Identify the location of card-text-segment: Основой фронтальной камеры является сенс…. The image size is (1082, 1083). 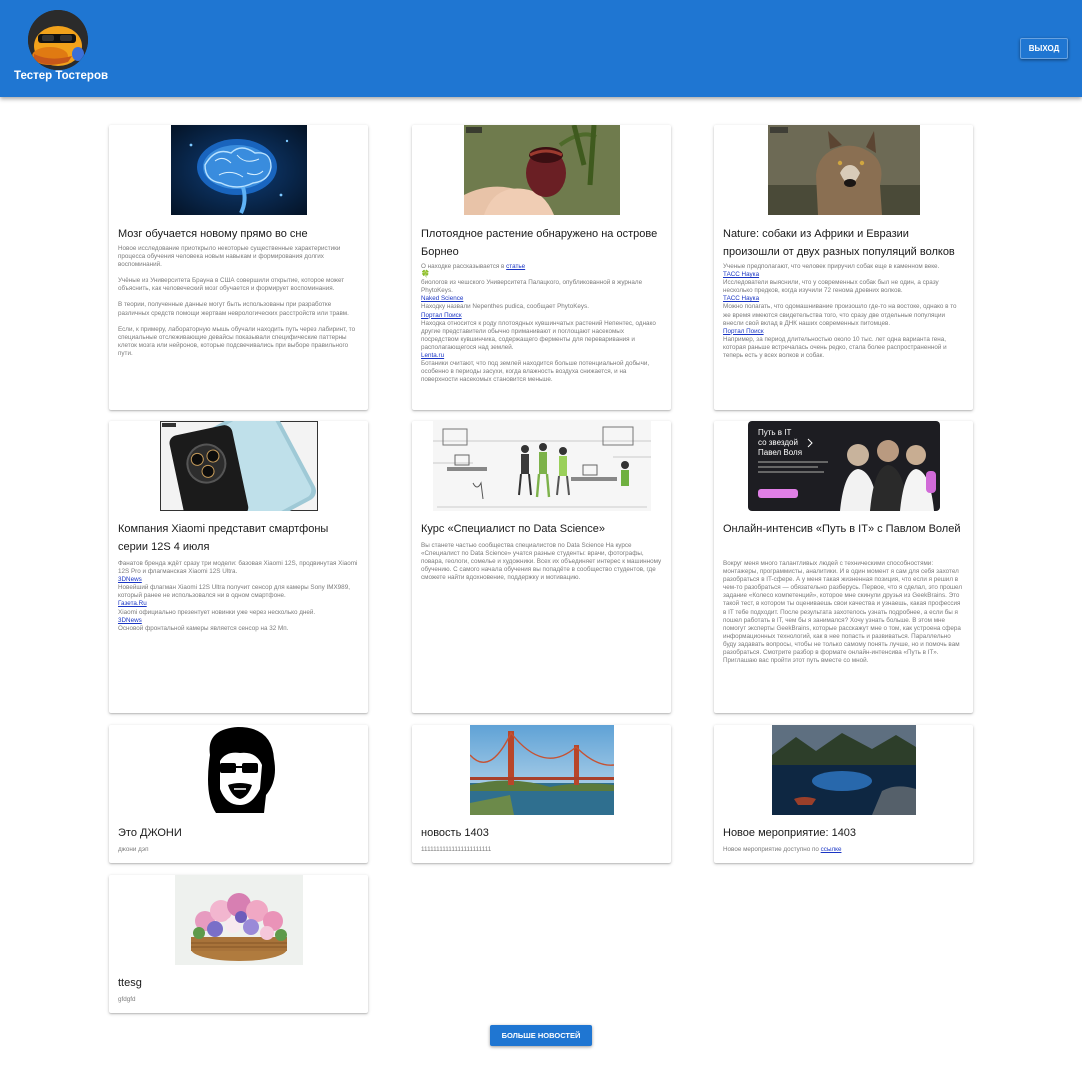
(203, 628).